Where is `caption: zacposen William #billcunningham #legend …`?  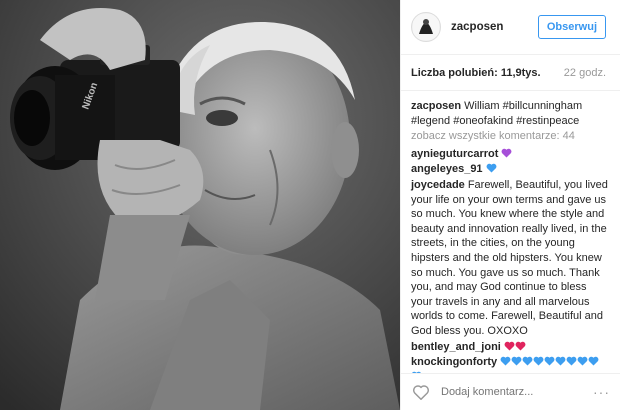
caption: zacposen William #billcunningham #legend … is located at coordinates (510, 113).